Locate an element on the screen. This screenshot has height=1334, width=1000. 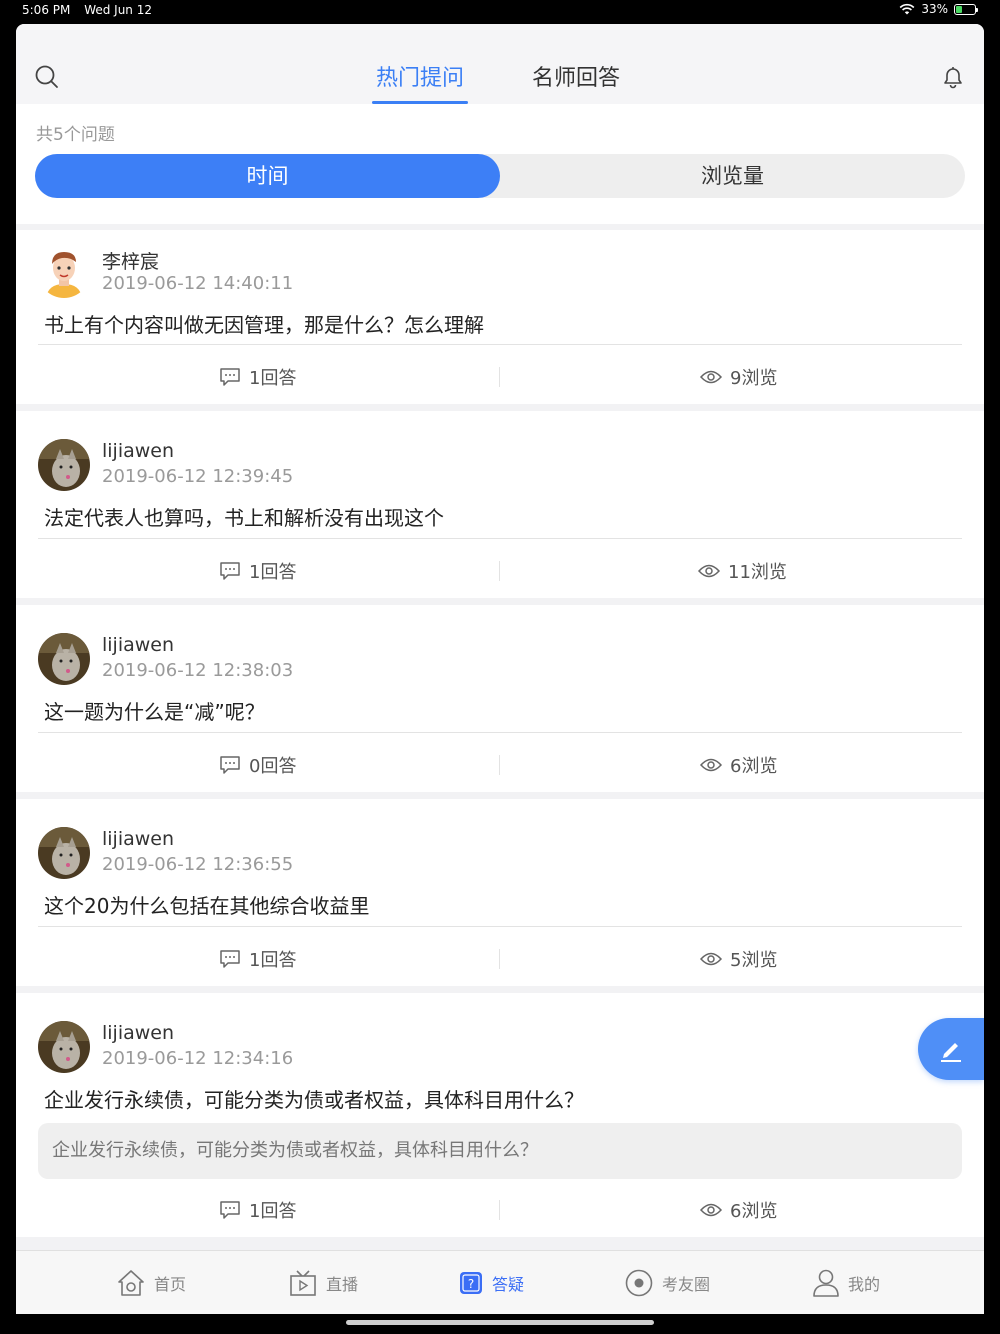
bottom-tab-bar: 首页 直播 ? 答疑 考友圈 我的 is located at coordinates (500, 1282).